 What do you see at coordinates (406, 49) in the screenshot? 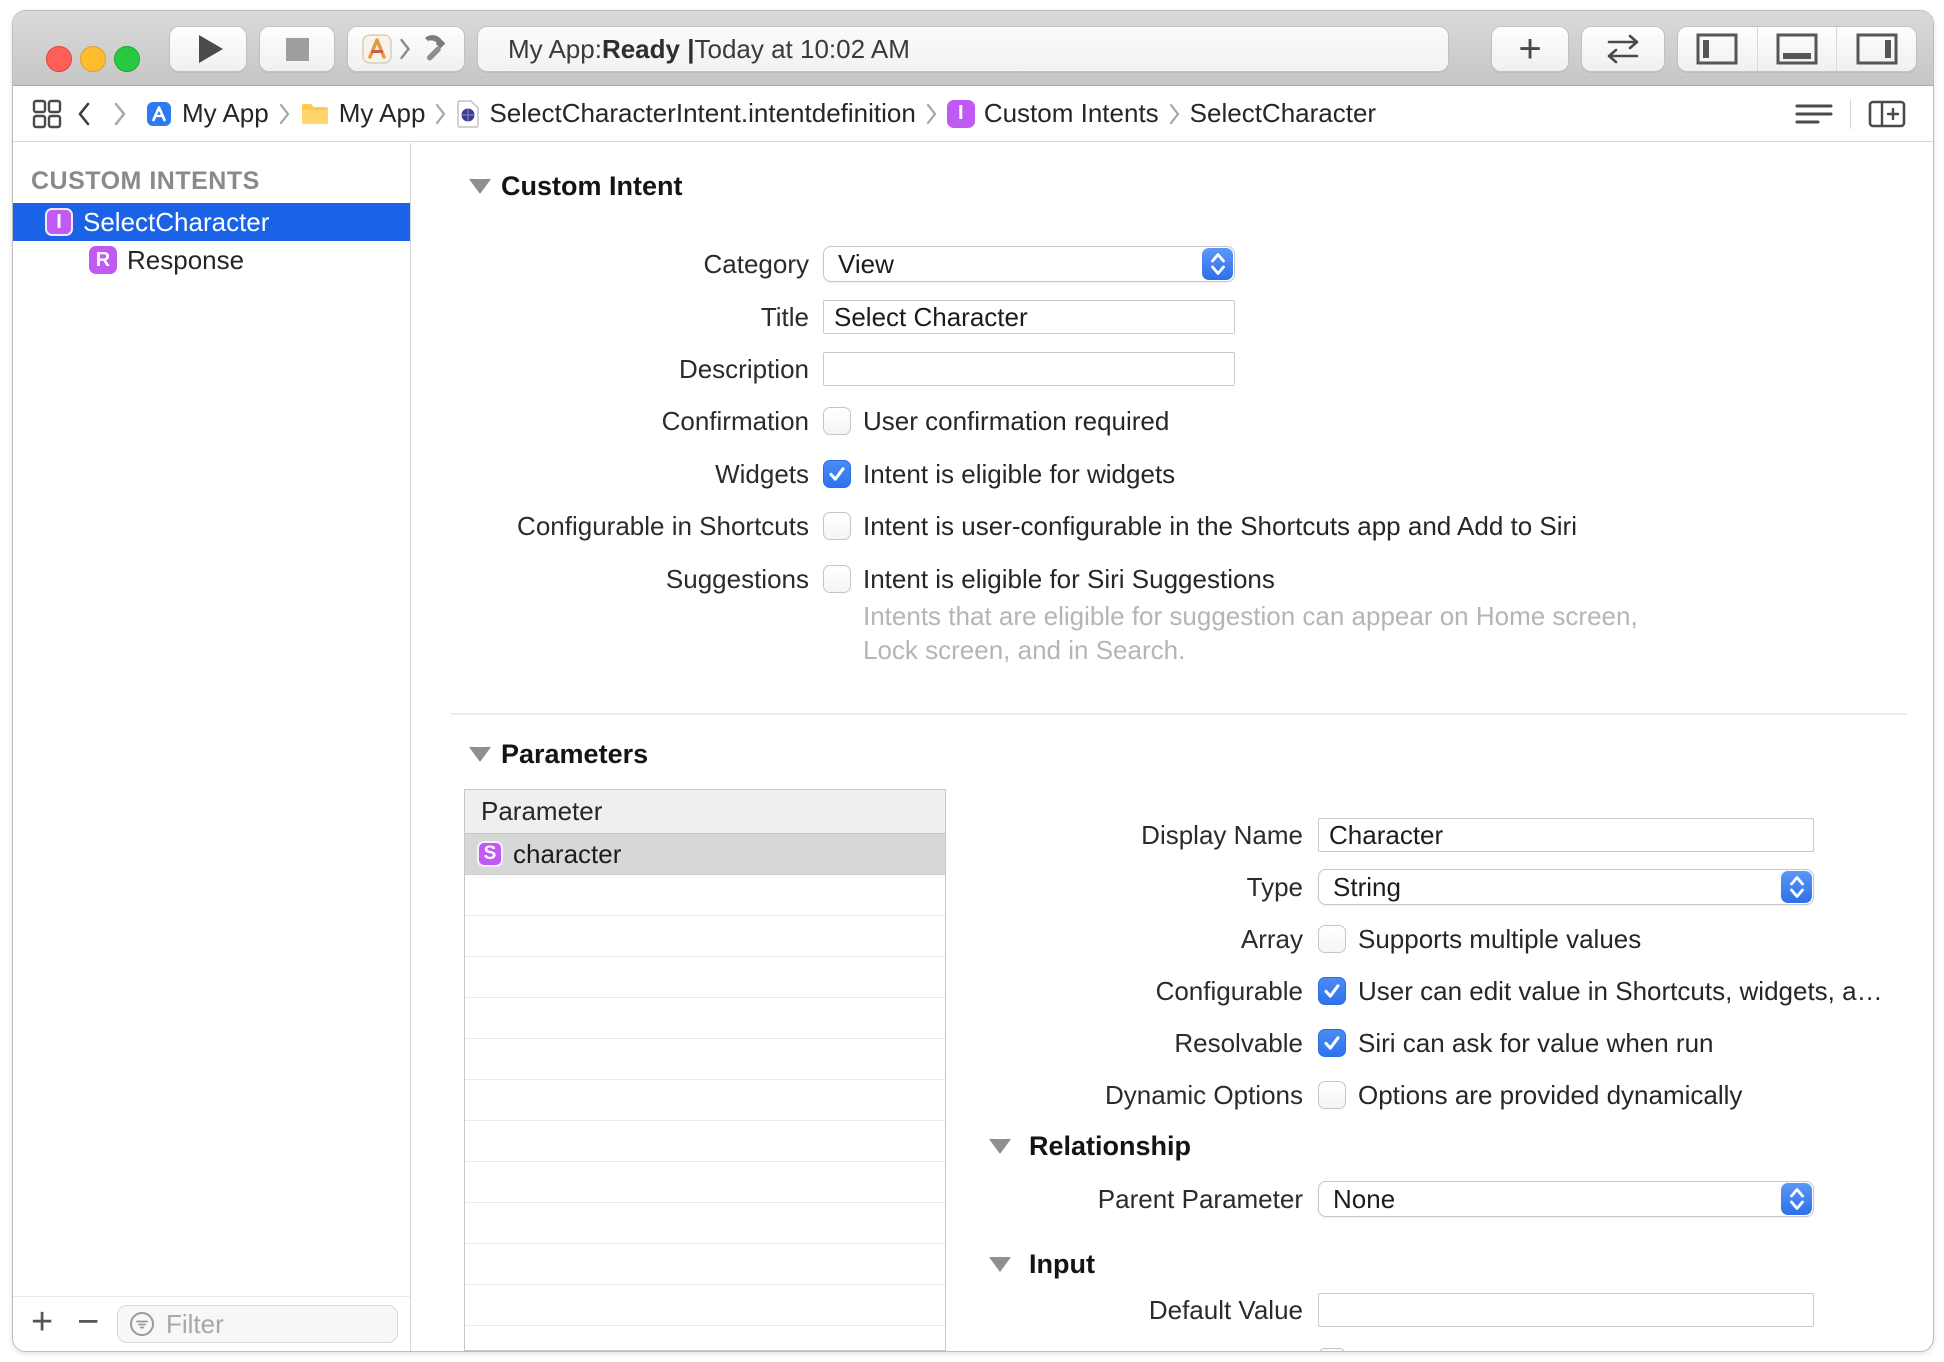
I see `scheme-selector-button` at bounding box center [406, 49].